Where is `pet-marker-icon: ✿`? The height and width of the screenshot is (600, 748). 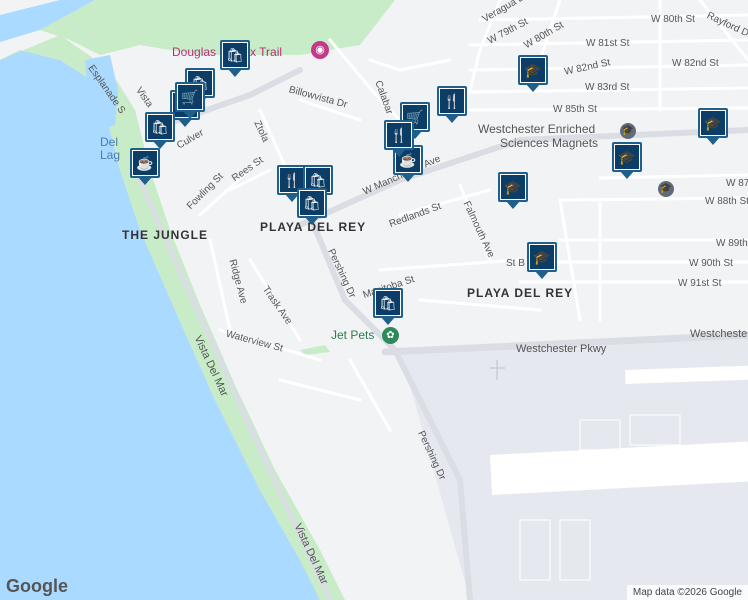 pet-marker-icon: ✿ is located at coordinates (390, 335).